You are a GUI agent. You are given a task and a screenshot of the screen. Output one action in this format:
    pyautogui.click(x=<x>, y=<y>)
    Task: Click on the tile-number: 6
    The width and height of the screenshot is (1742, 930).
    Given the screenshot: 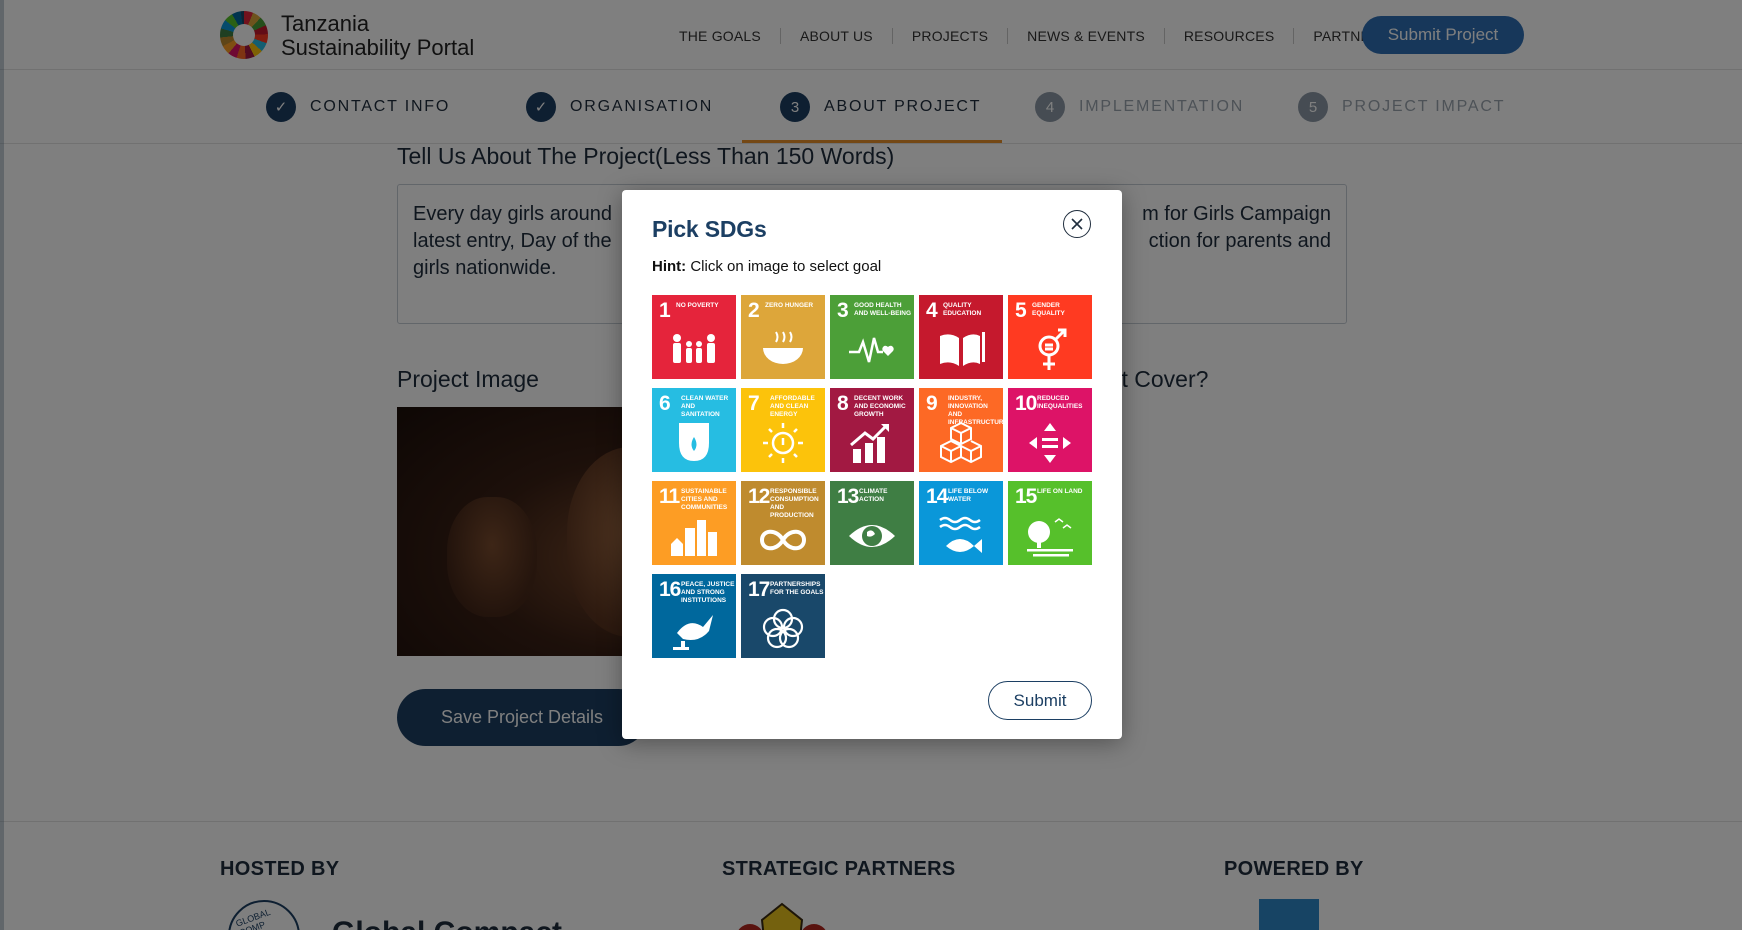 What is the action you would take?
    pyautogui.click(x=665, y=403)
    